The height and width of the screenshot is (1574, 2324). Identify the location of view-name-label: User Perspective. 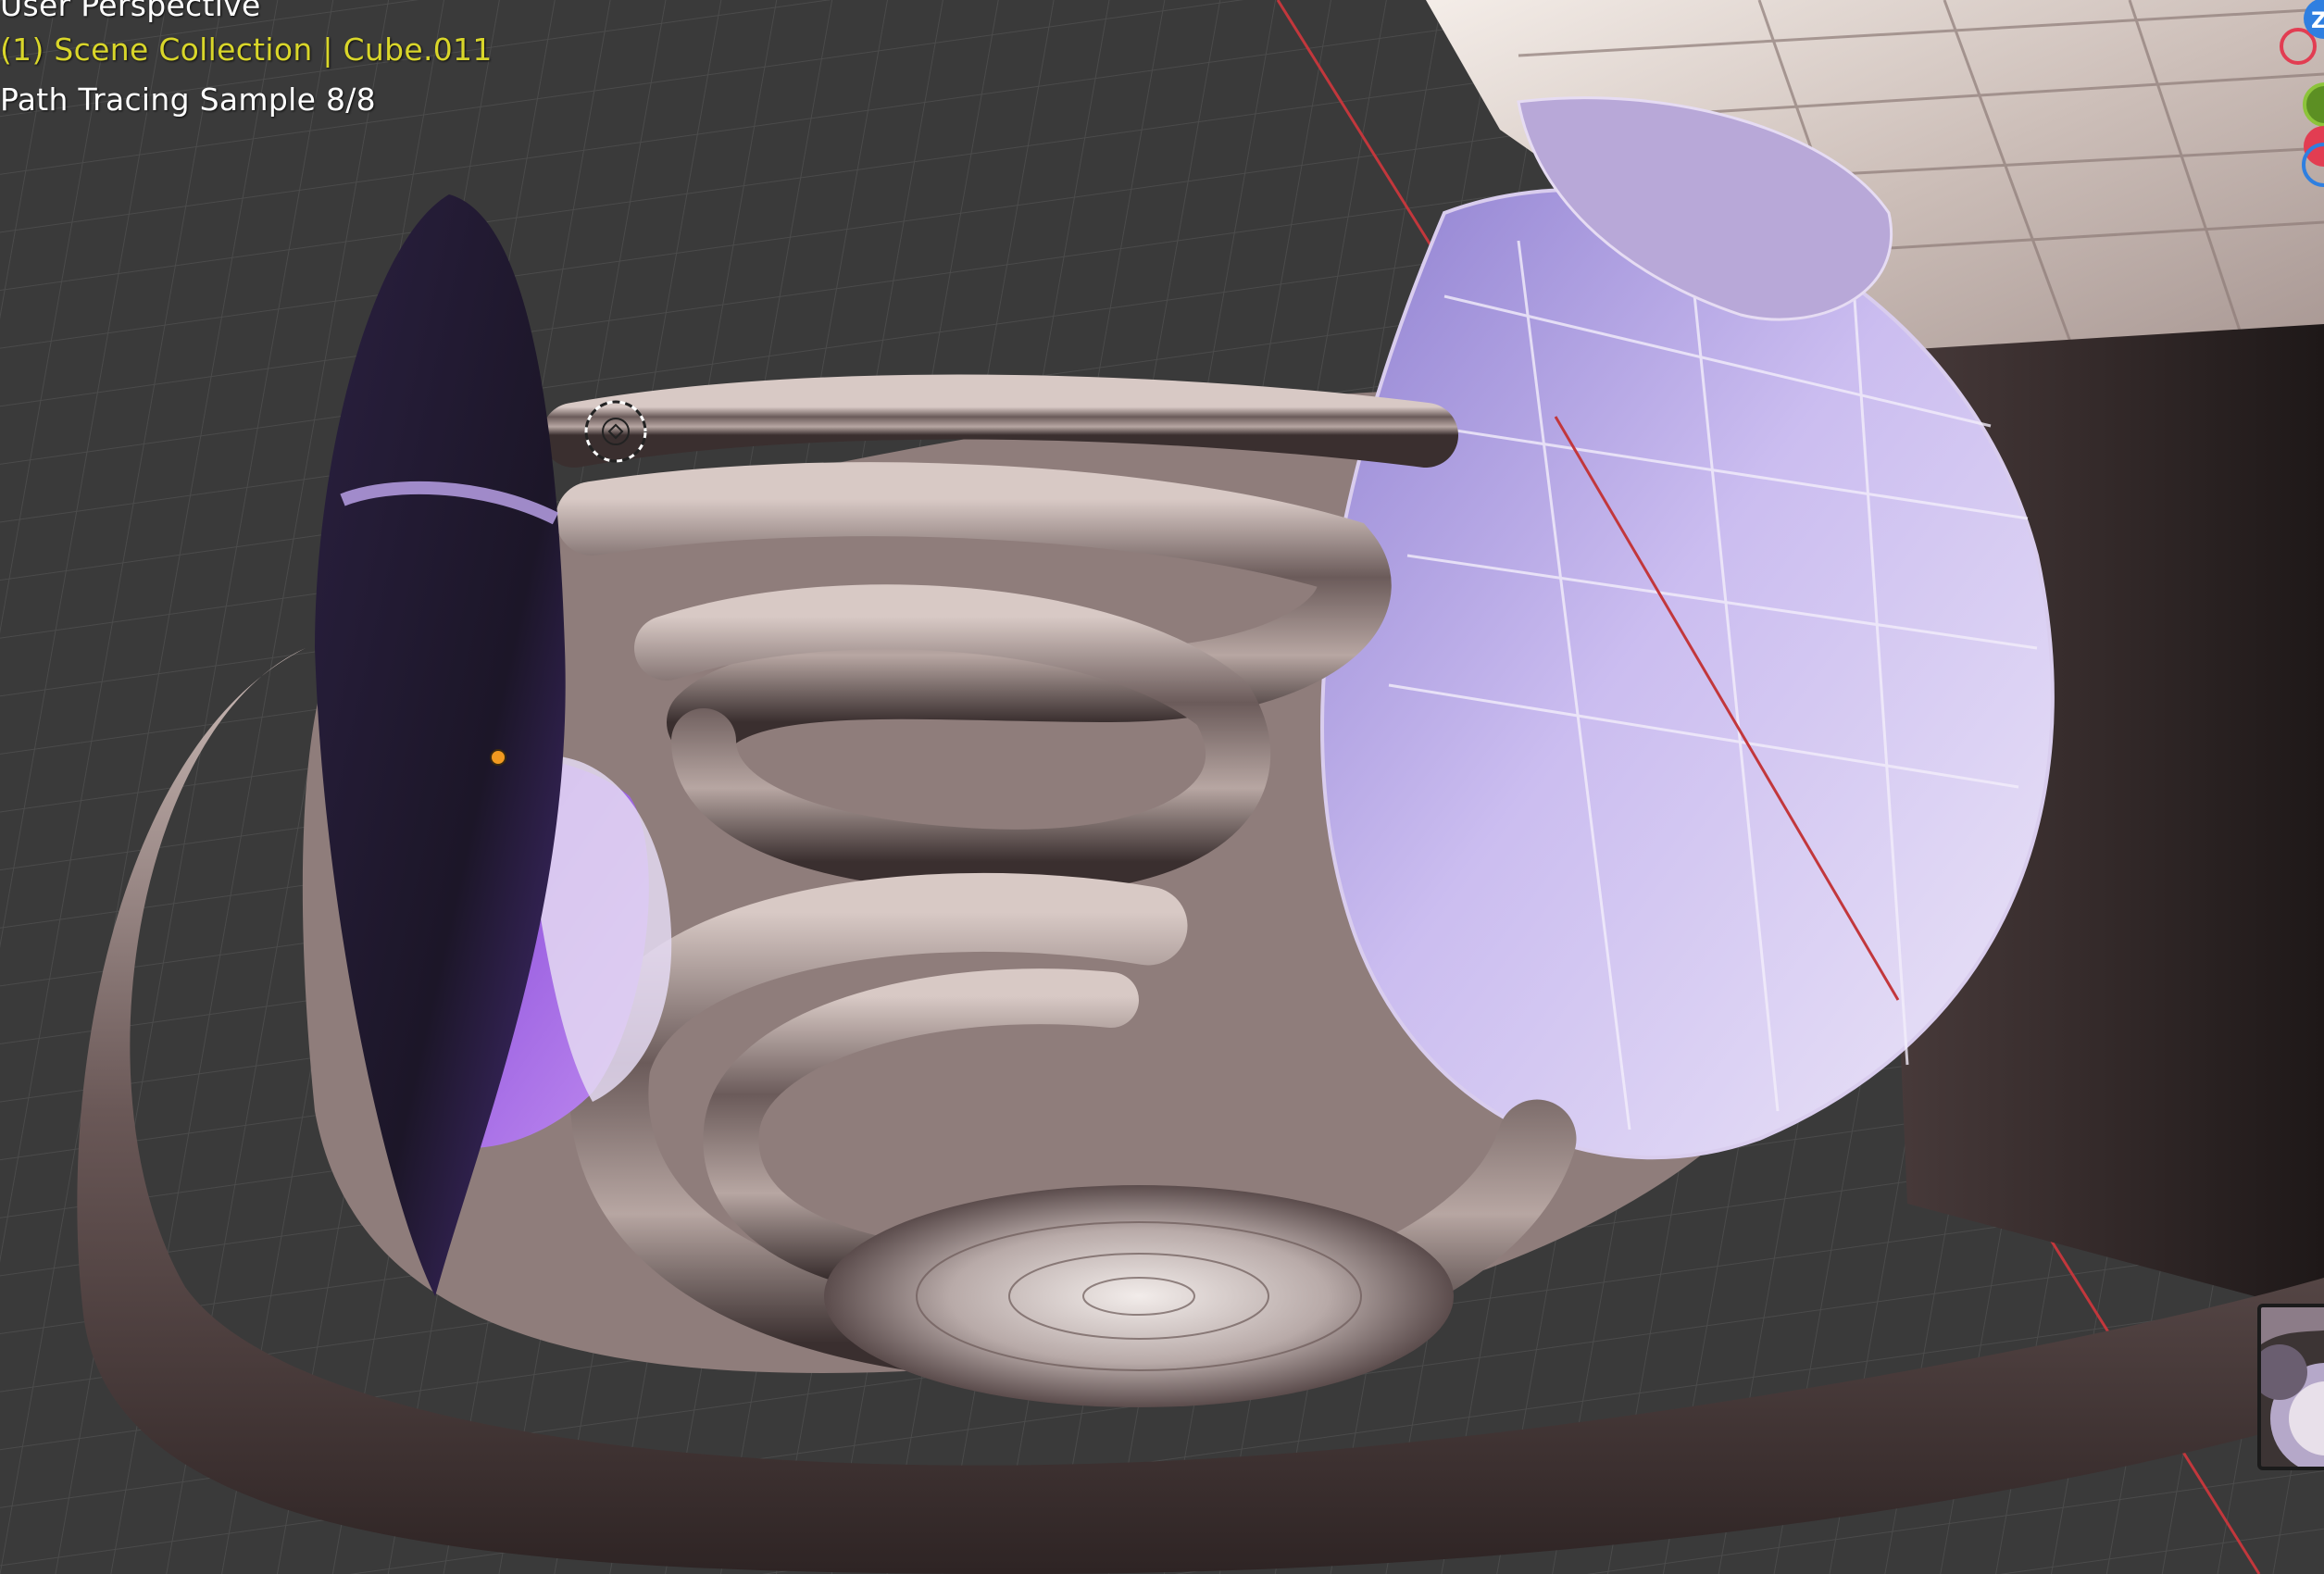
(130, 11).